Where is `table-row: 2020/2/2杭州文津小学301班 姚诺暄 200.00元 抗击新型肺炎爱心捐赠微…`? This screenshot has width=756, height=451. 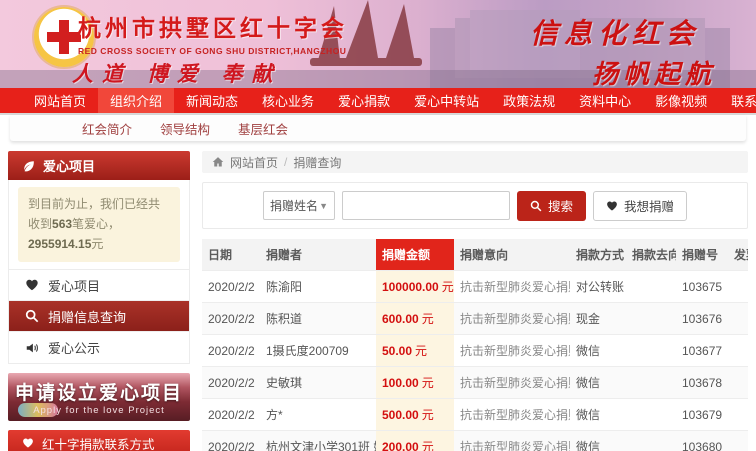
table-row: 2020/2/2杭州文津小学301班 姚诺暄 200.00元 抗击新型肺炎爱心捐赠微… is located at coordinates (475, 440).